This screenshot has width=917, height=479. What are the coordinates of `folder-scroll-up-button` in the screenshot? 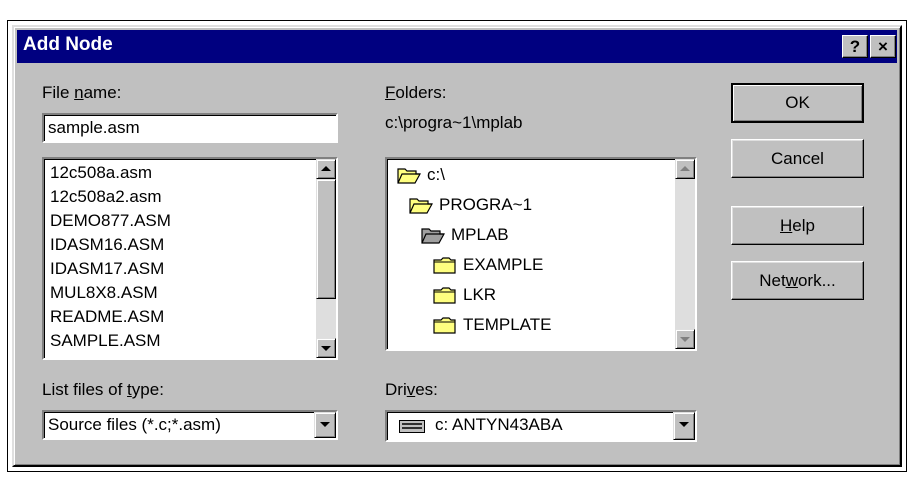 It's located at (685, 169).